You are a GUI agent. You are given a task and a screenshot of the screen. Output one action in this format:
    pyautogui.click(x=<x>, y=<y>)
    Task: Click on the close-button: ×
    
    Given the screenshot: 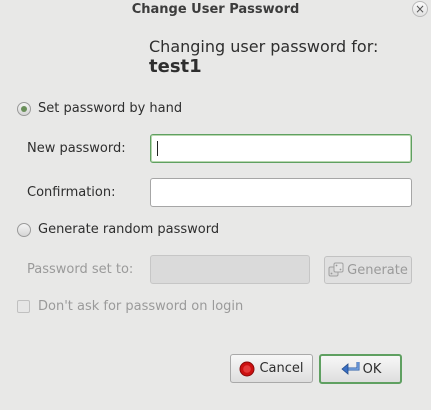 What is the action you would take?
    pyautogui.click(x=420, y=9)
    